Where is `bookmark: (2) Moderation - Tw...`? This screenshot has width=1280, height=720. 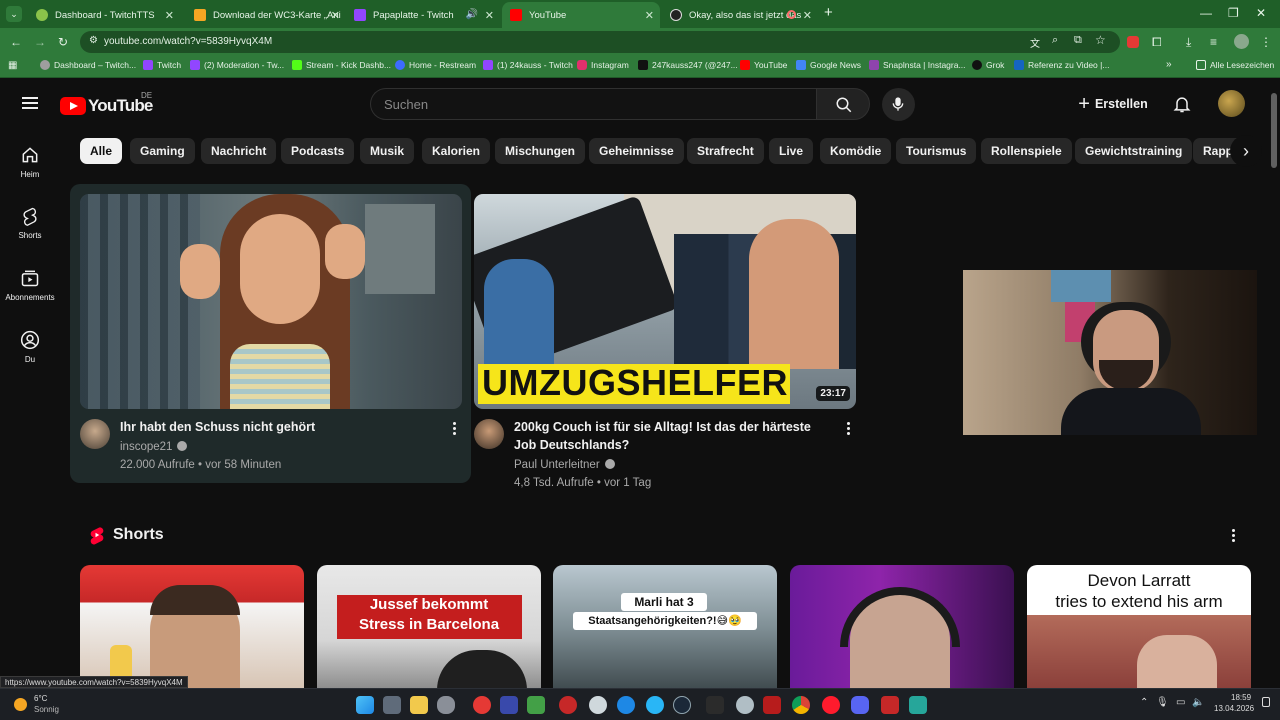 bookmark: (2) Moderation - Tw... is located at coordinates (237, 65).